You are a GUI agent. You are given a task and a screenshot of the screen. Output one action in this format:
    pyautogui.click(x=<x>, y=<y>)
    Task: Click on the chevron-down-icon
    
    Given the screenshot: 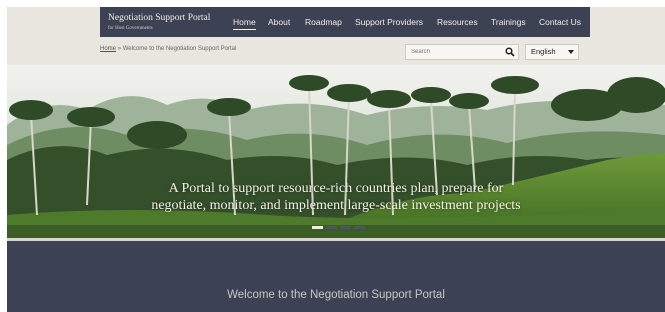 What is the action you would take?
    pyautogui.click(x=571, y=52)
    